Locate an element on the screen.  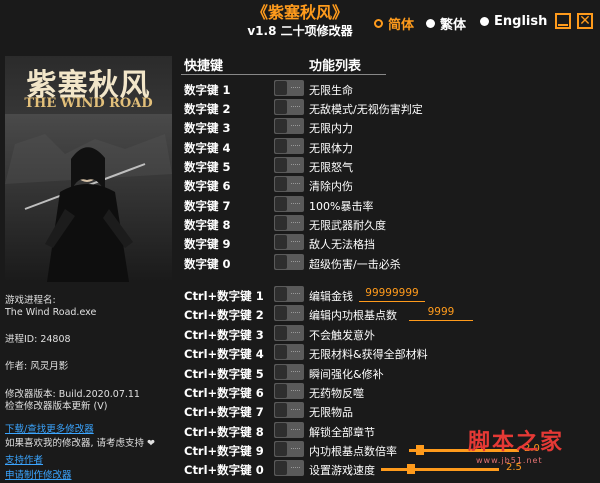
function-label: 无限体力 is located at coordinates (331, 148).